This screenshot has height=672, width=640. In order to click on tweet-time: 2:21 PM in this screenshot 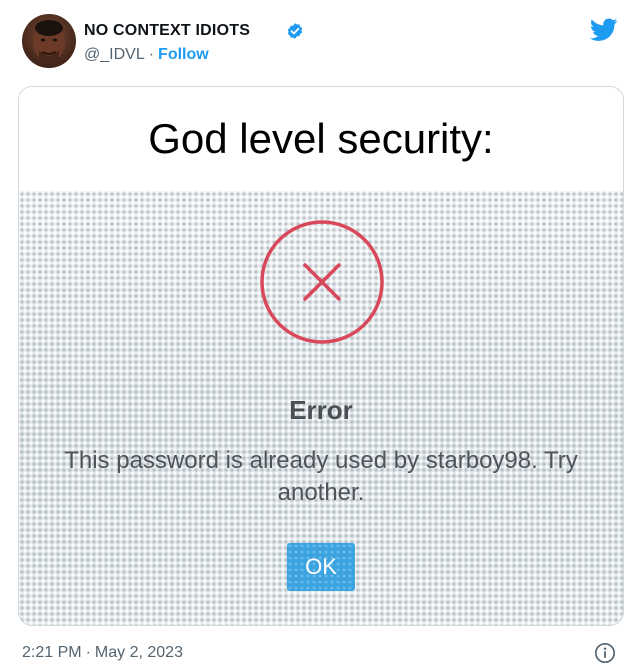, I will do `click(52, 652)`.